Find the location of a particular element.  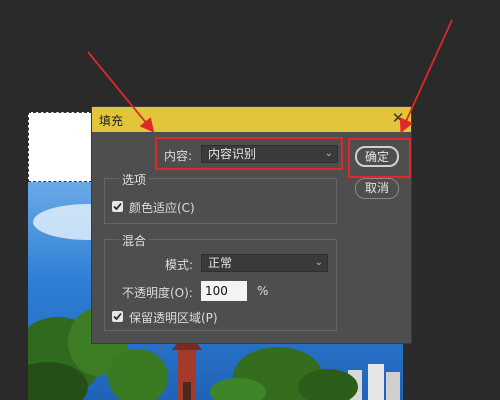

arrow-to-ok is located at coordinates (426, 76).